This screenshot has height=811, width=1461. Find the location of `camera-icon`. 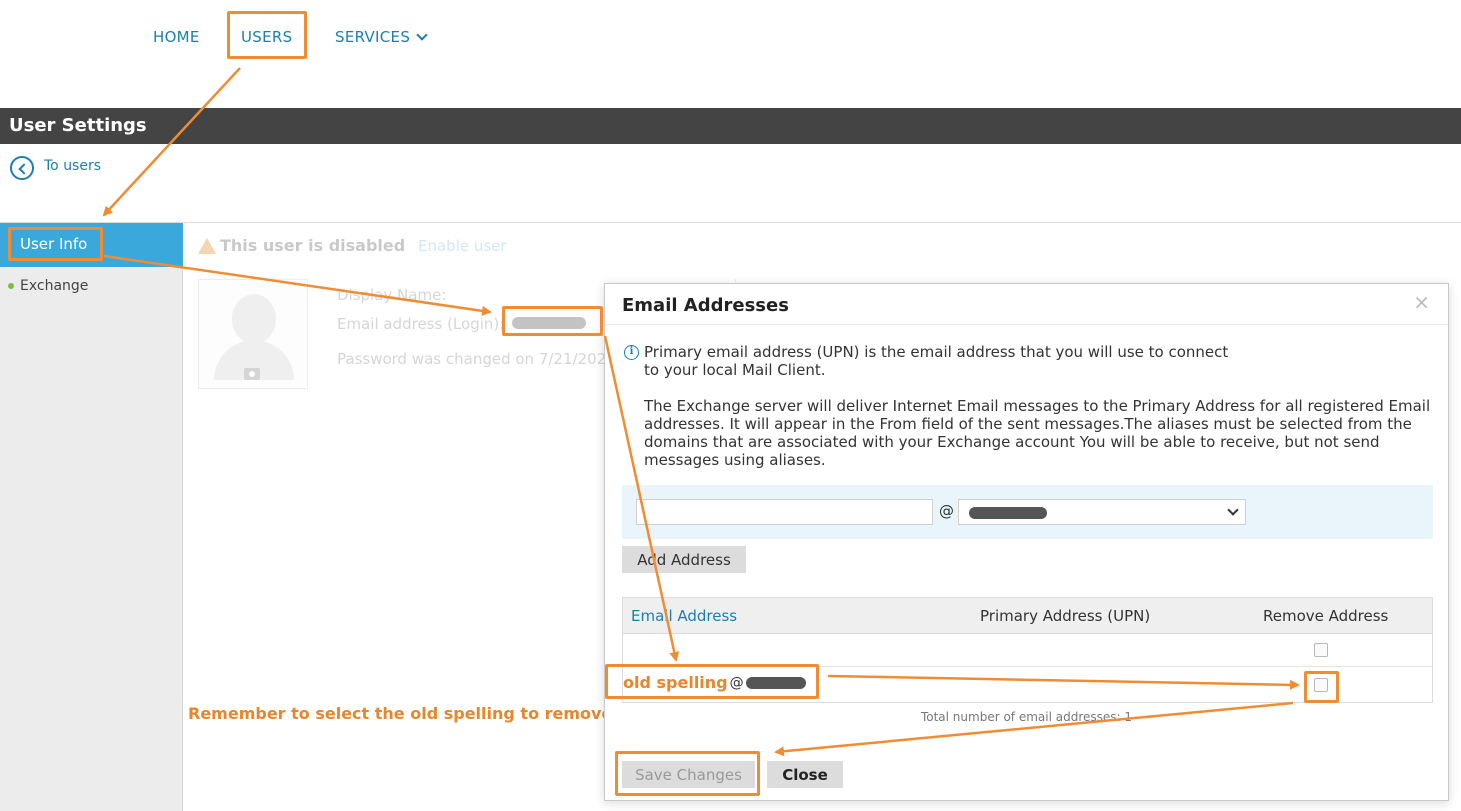

camera-icon is located at coordinates (252, 374).